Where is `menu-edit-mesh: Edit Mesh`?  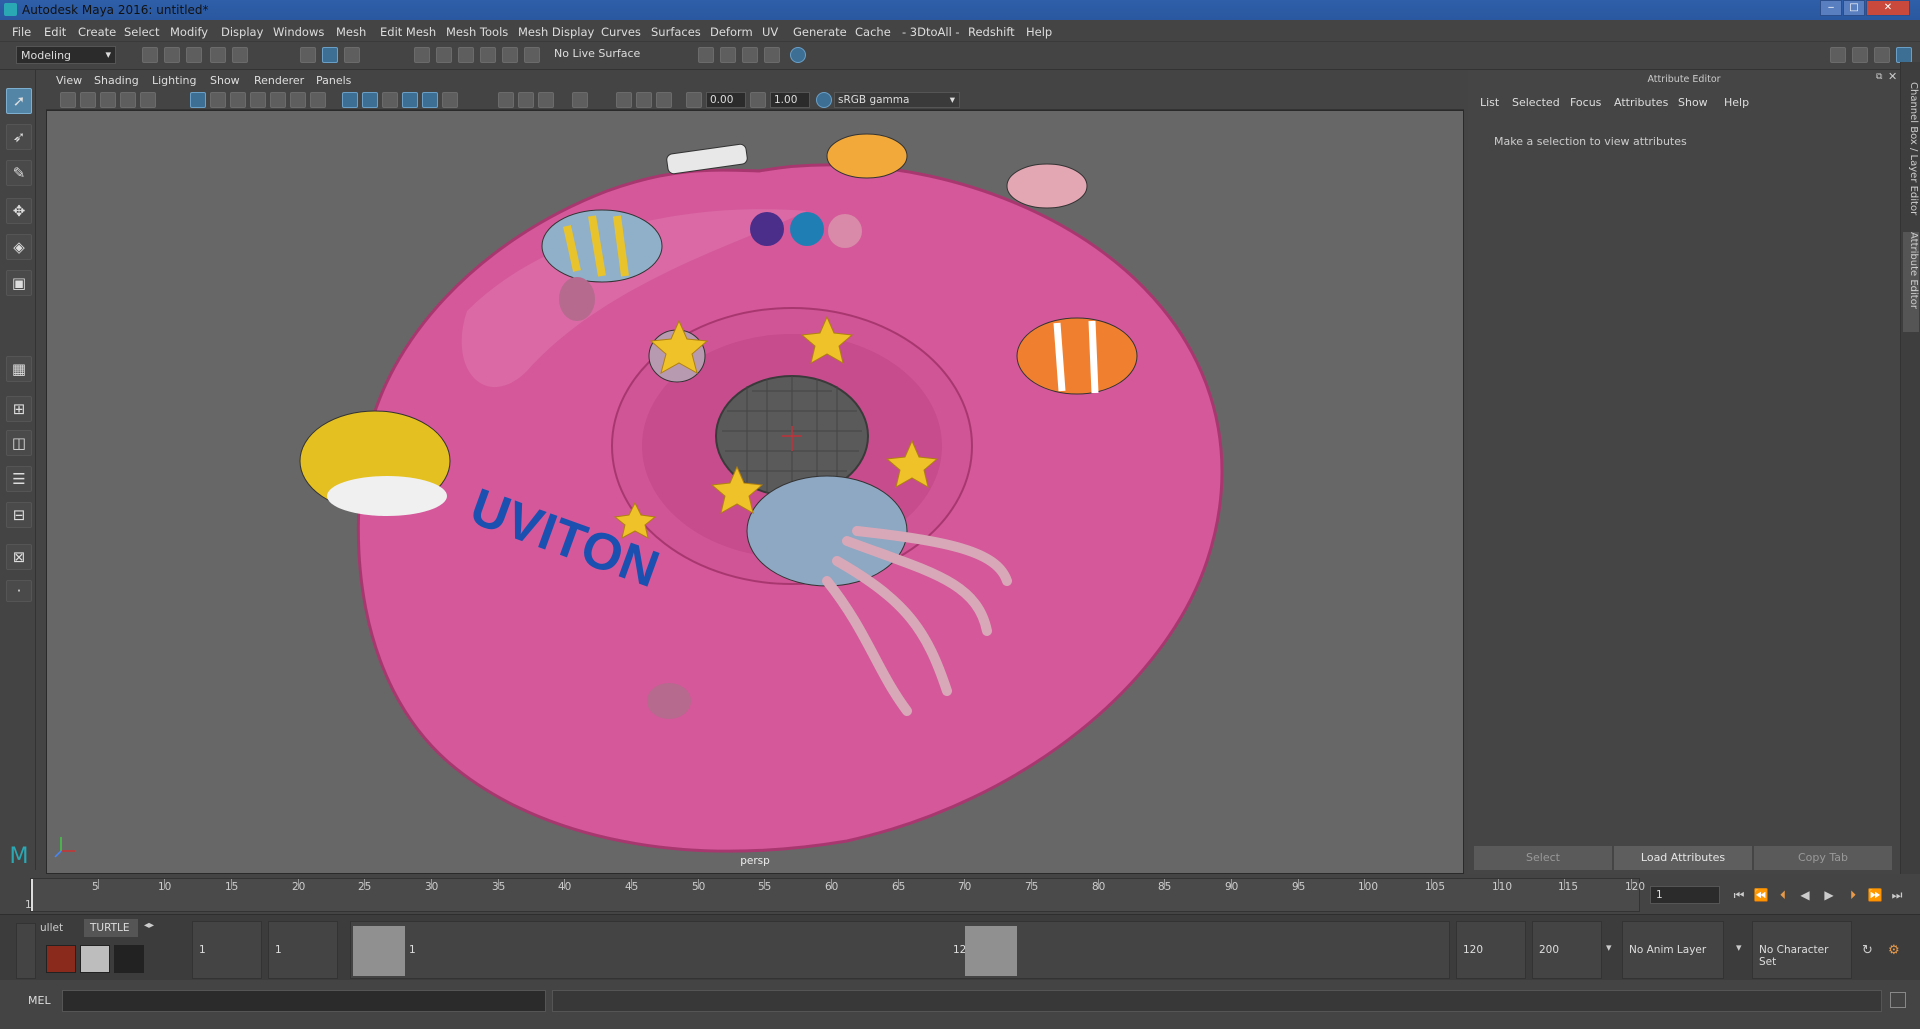 menu-edit-mesh: Edit Mesh is located at coordinates (408, 32).